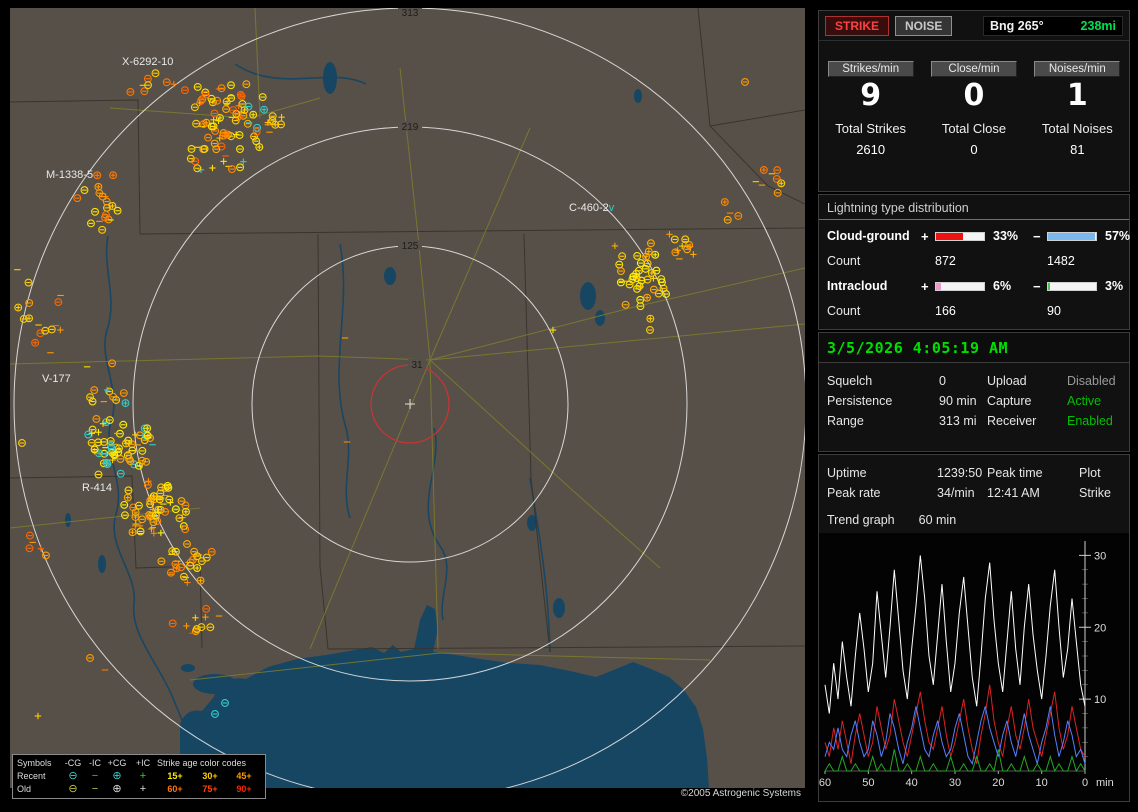 The height and width of the screenshot is (812, 1138). Describe the element at coordinates (1002, 286) in the screenshot. I see `positive-percent: 6%` at that location.